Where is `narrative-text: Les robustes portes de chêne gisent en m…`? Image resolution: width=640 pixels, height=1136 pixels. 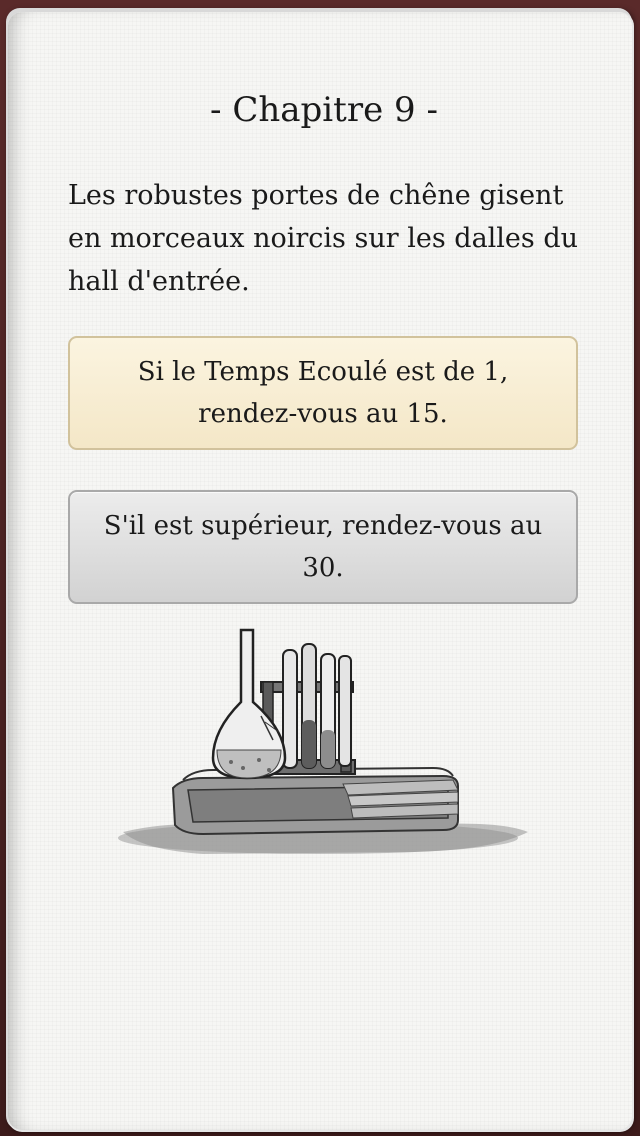
narrative-text: Les robustes portes de chêne gisent en m… is located at coordinates (323, 238).